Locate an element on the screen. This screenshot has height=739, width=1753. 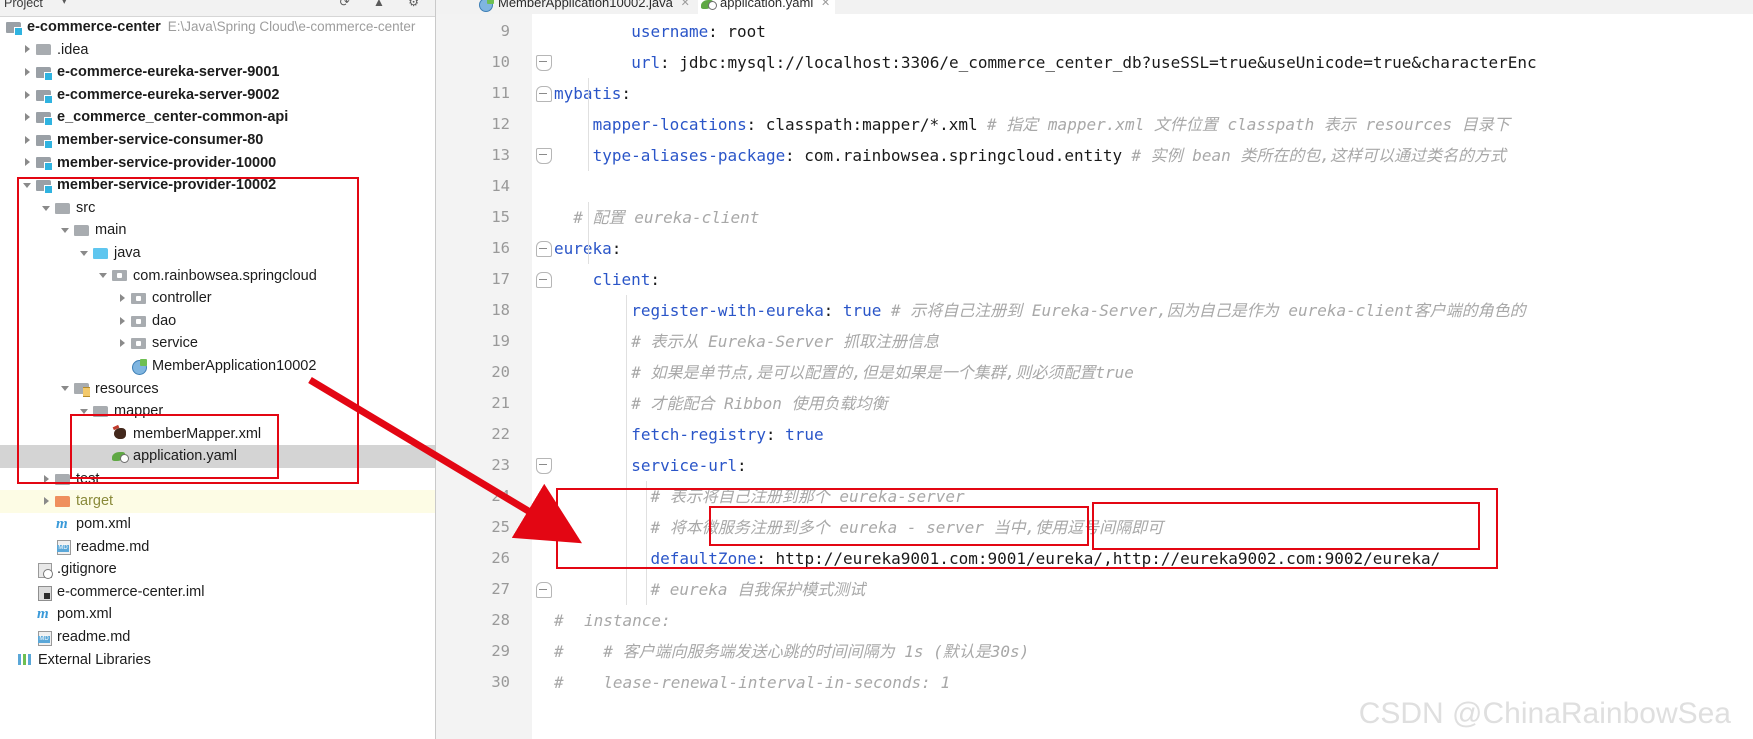
tree-item-memberapplication10002: MemberApplication10002 is located at coordinates (217, 366).